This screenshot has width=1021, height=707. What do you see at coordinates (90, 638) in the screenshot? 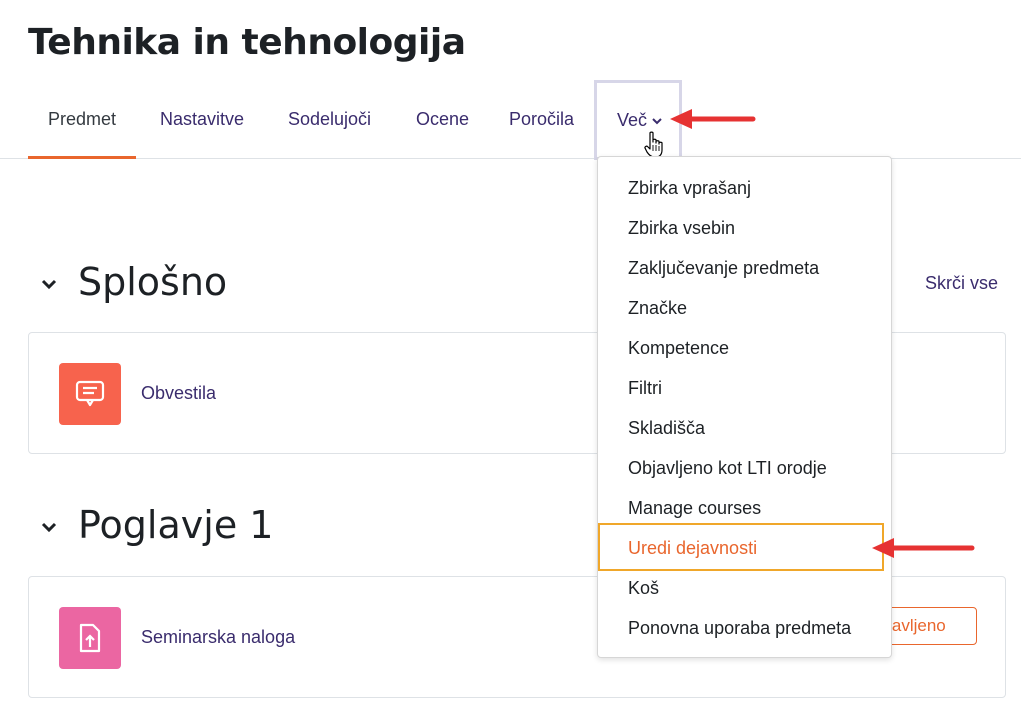
I see `assignment-upload-icon` at bounding box center [90, 638].